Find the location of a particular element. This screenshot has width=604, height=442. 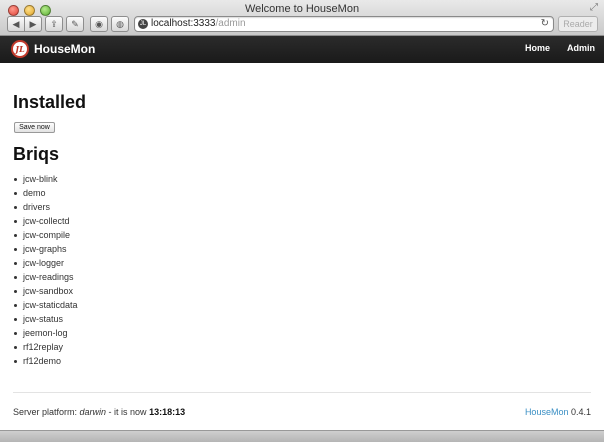

back-arrow-icon: ◀ is located at coordinates (16, 23).